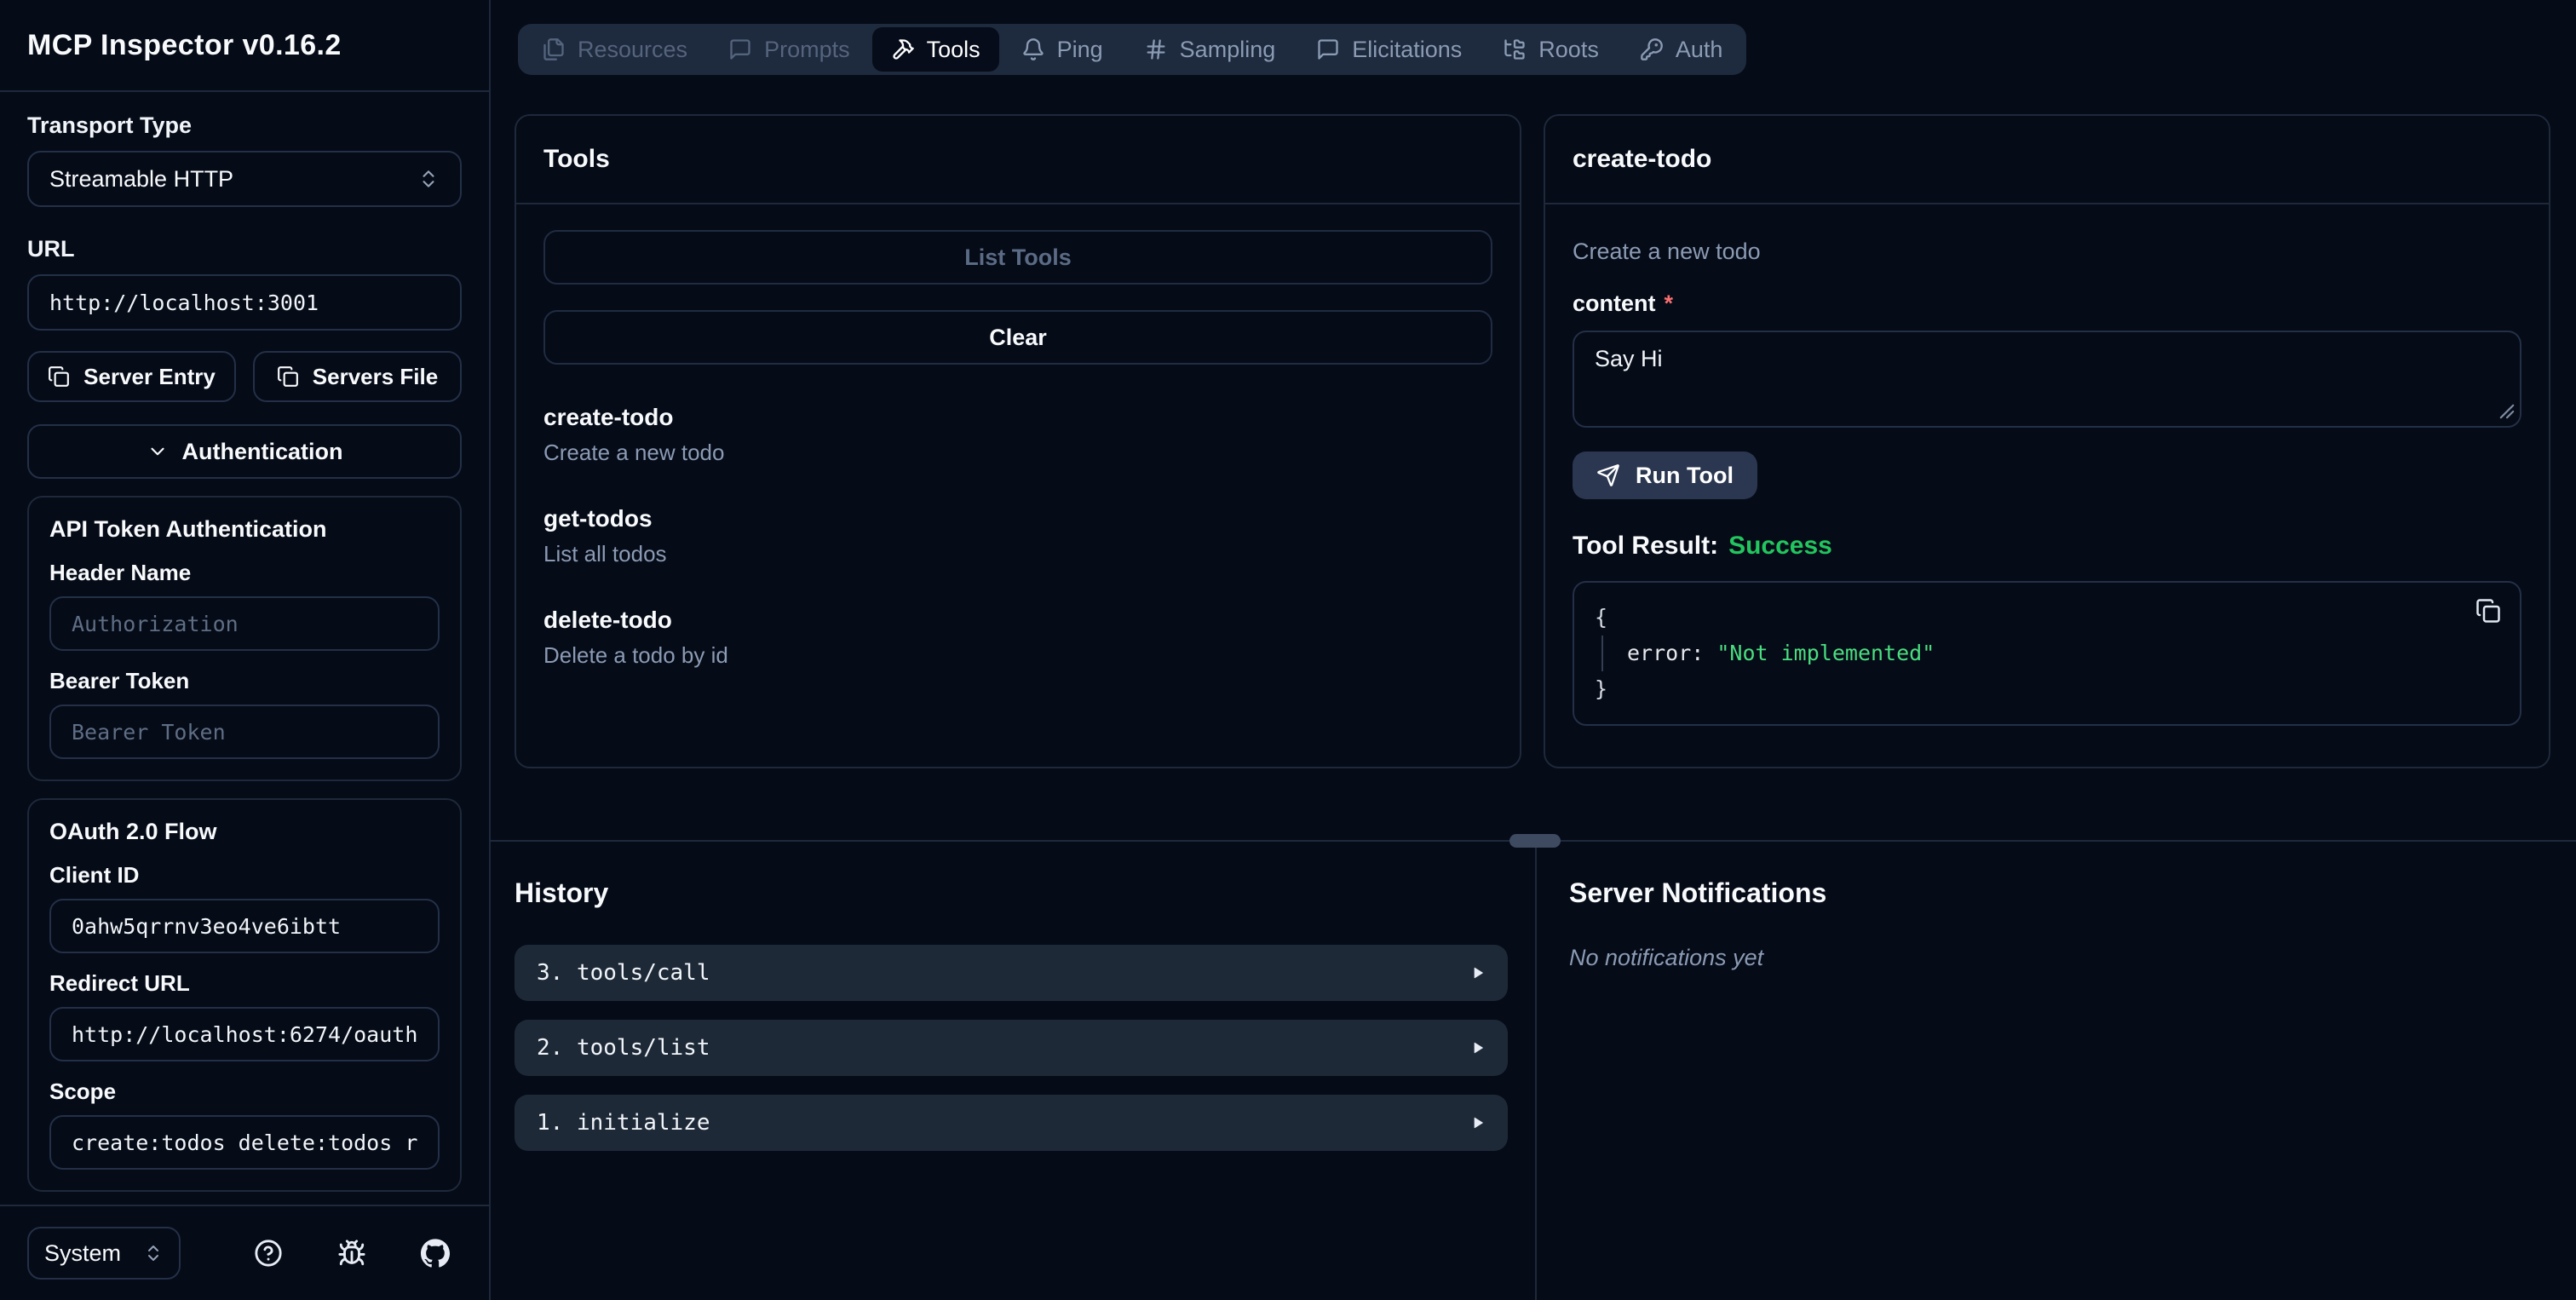 Image resolution: width=2576 pixels, height=1300 pixels. I want to click on copy-result-button, so click(2488, 611).